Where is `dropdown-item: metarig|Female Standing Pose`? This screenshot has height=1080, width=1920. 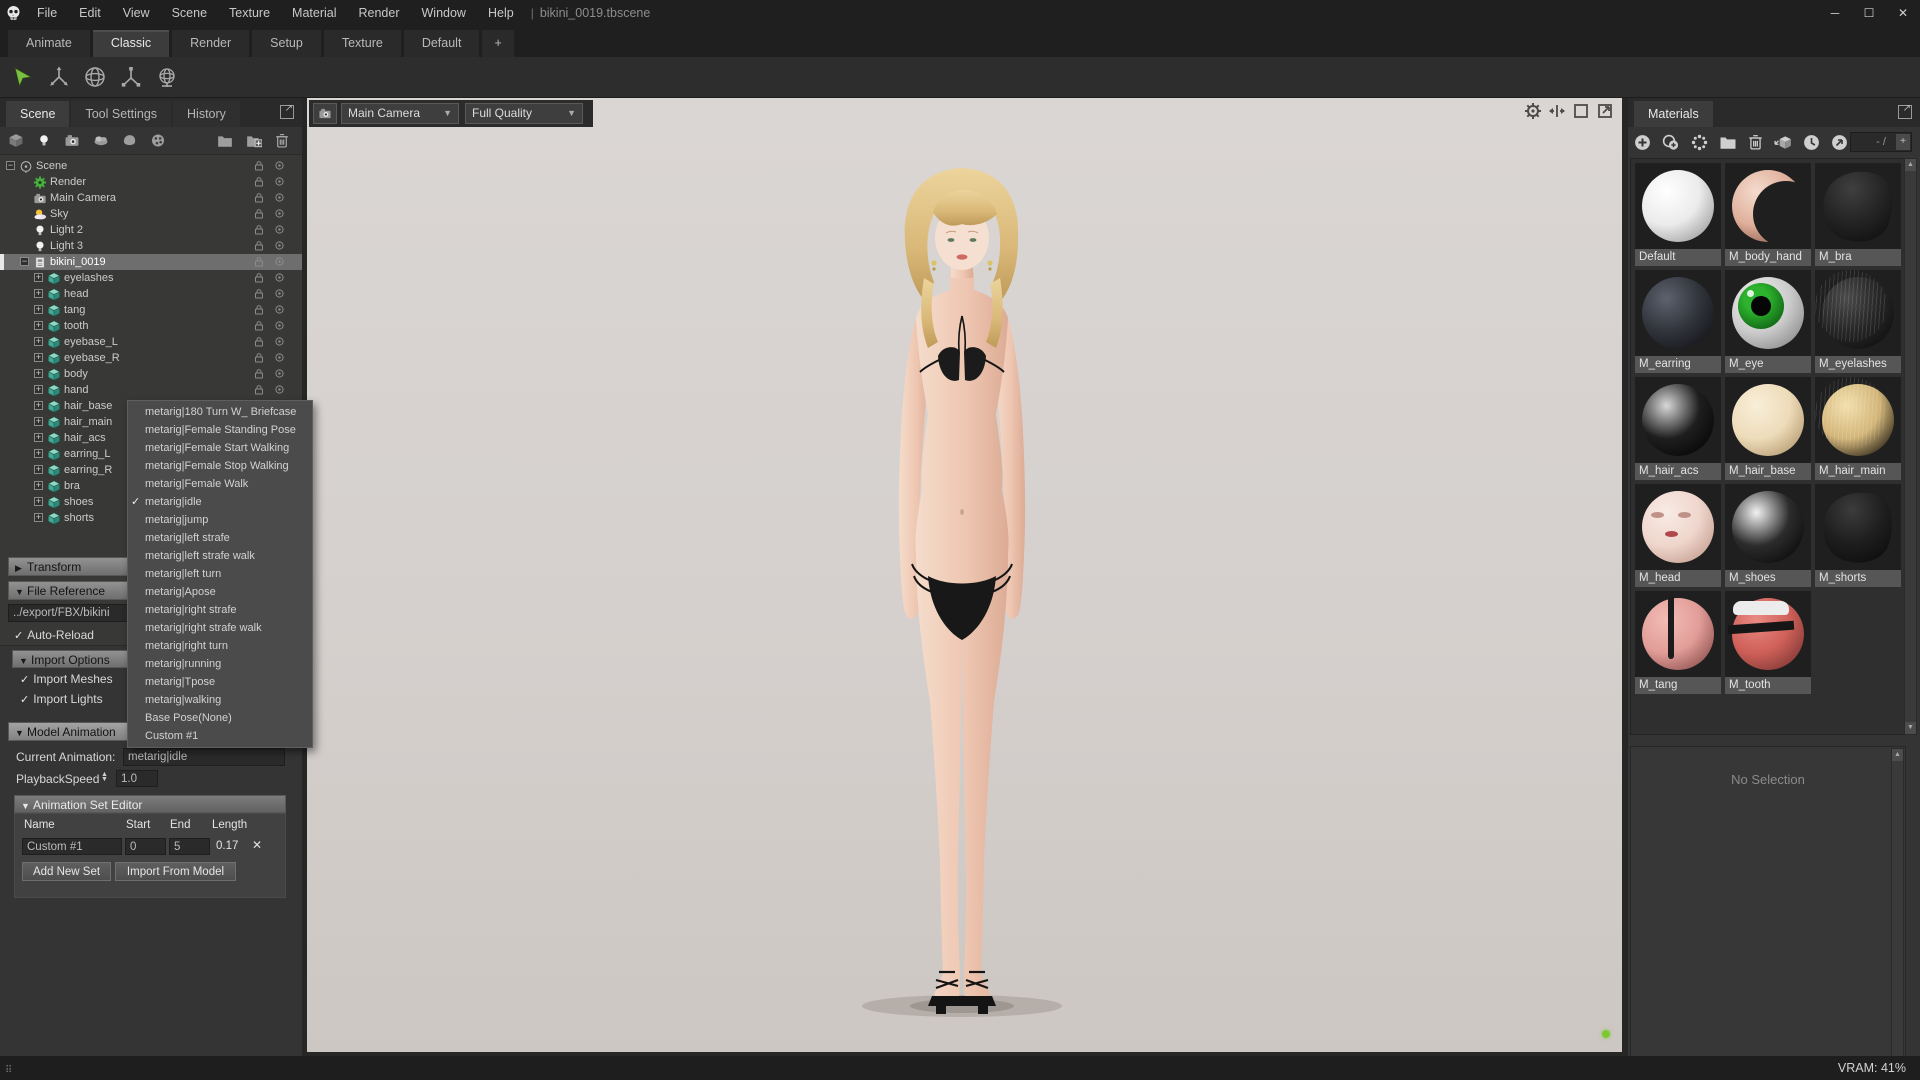
dropdown-item: metarig|Female Standing Pose is located at coordinates (220, 430).